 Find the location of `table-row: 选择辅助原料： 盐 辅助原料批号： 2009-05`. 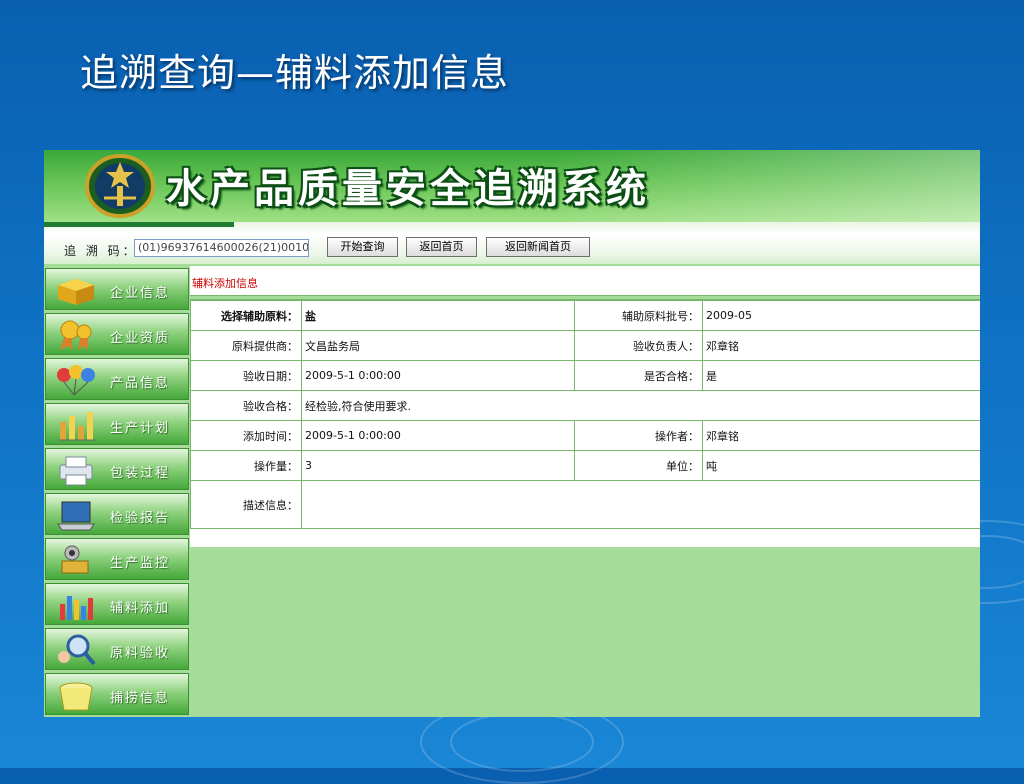

table-row: 选择辅助原料： 盐 辅助原料批号： 2009-05 is located at coordinates (585, 315).